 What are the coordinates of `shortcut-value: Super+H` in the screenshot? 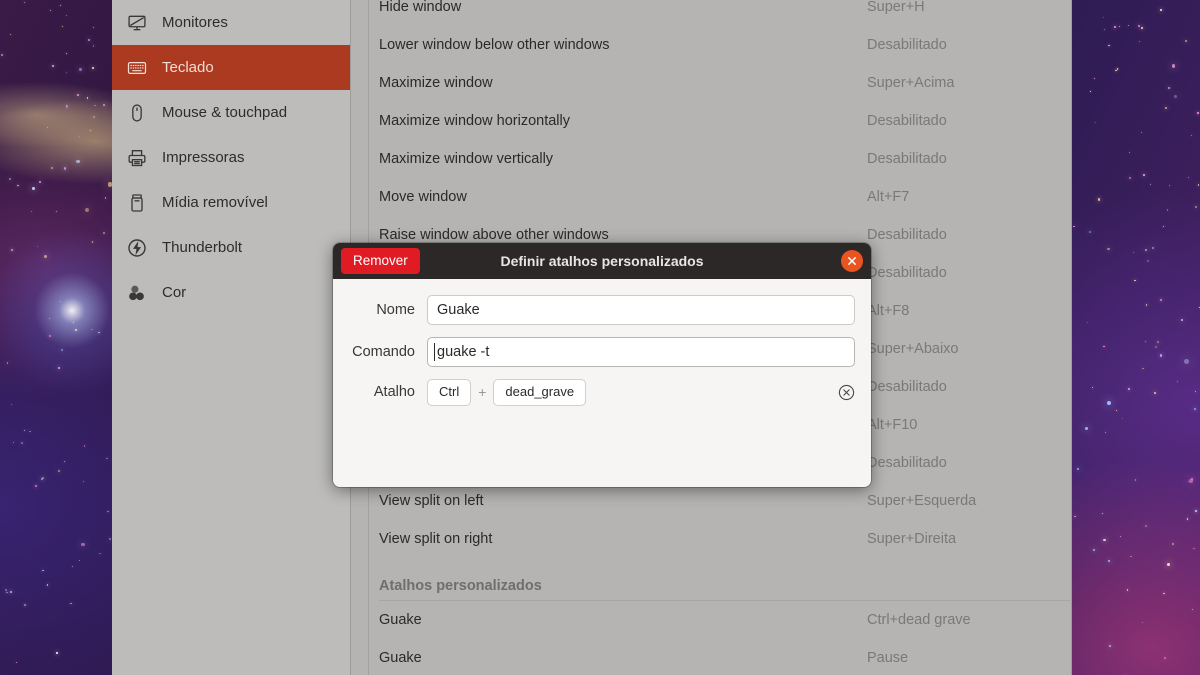 It's located at (896, 7).